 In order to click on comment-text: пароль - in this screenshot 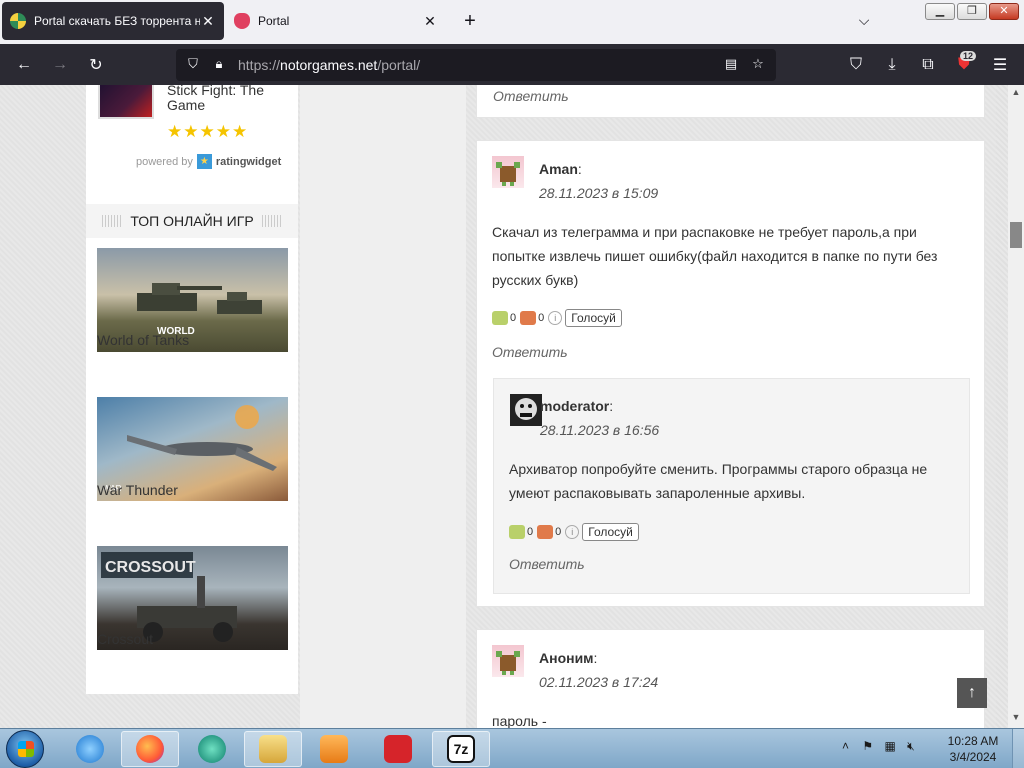, I will do `click(732, 718)`.